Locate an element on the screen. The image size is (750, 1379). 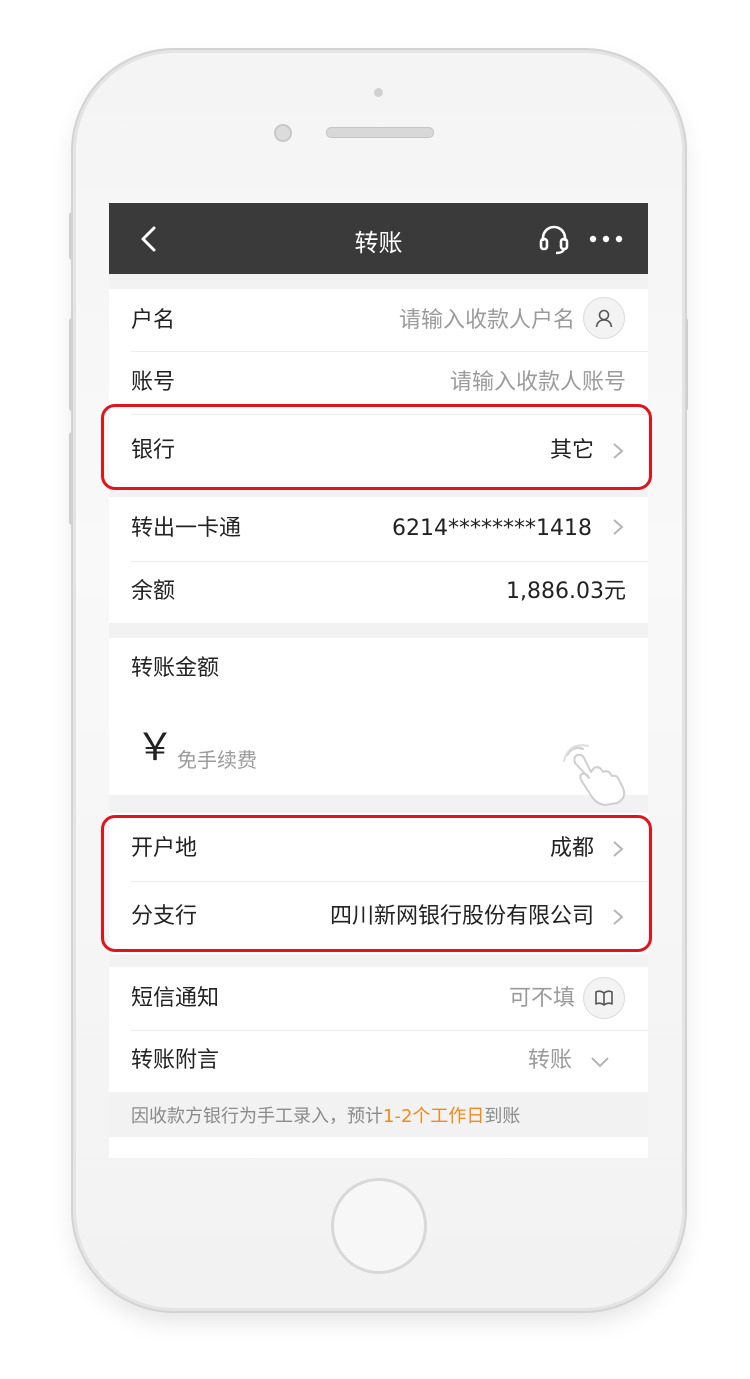
highlight-box-branch is located at coordinates (376, 883).